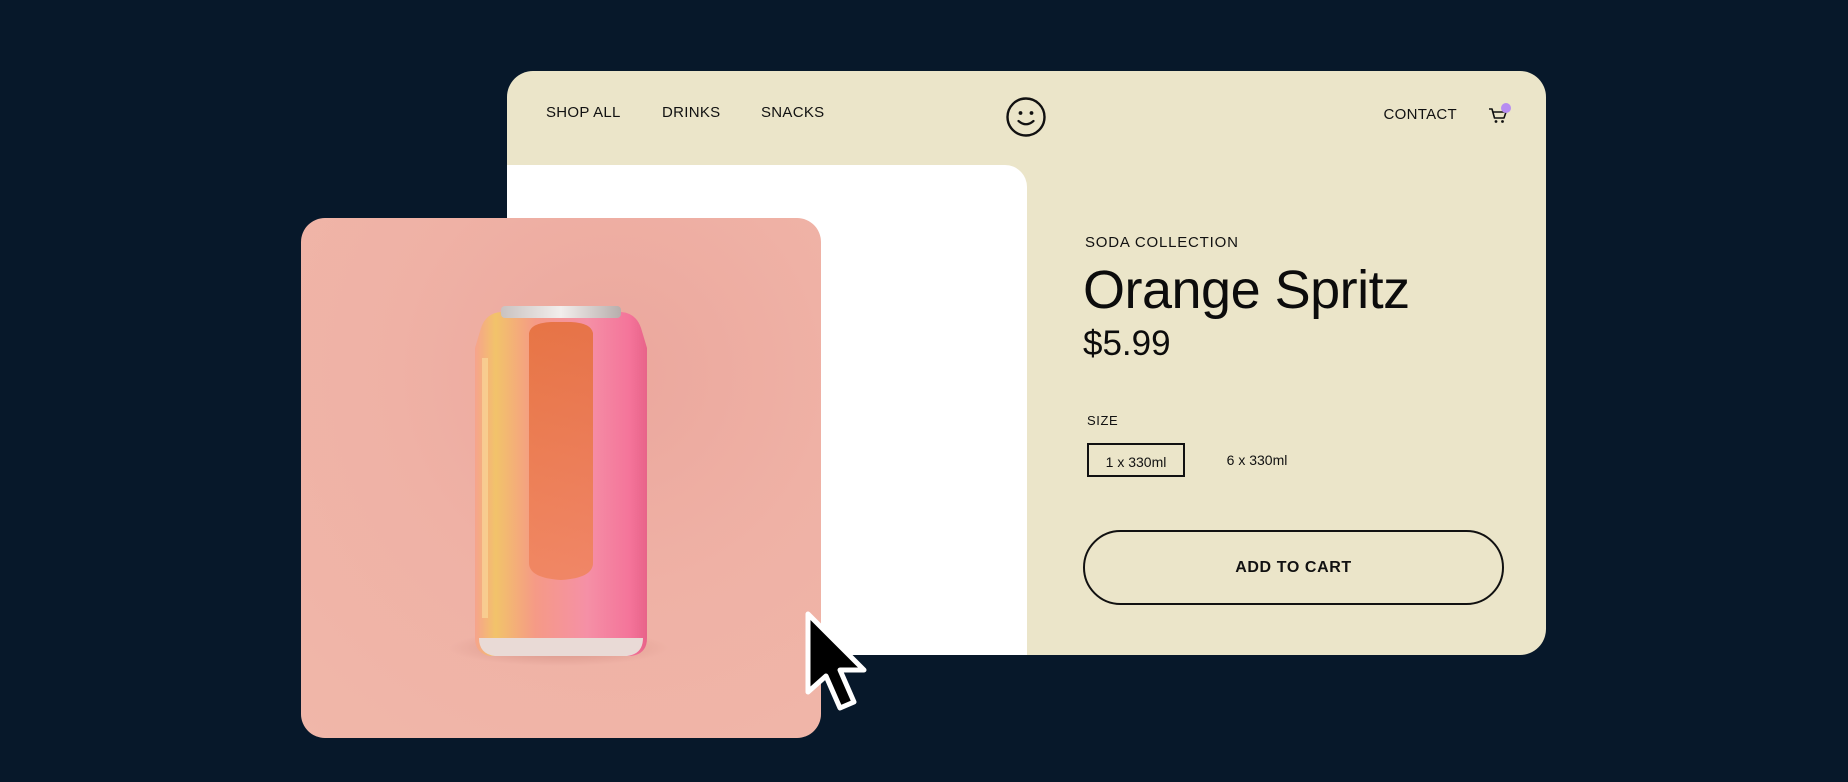  What do you see at coordinates (1293, 567) in the screenshot?
I see `add-to-cart-button: ADD TO CART` at bounding box center [1293, 567].